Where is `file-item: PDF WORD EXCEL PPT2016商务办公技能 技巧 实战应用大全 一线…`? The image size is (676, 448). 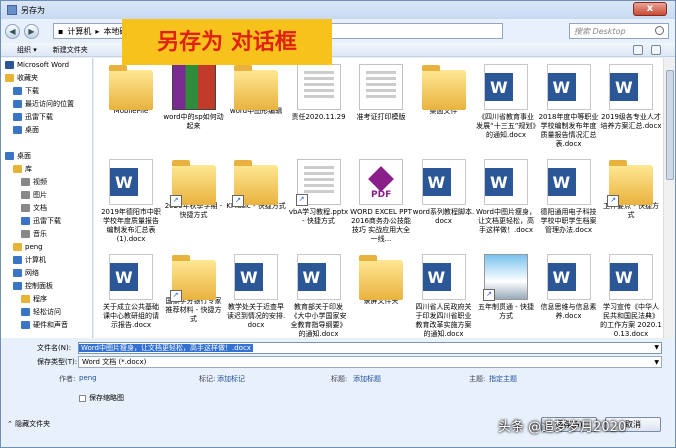 file-item: PDF WORD EXCEL PPT2016商务办公技能 技巧 实战应用大全 一线… is located at coordinates (381, 201).